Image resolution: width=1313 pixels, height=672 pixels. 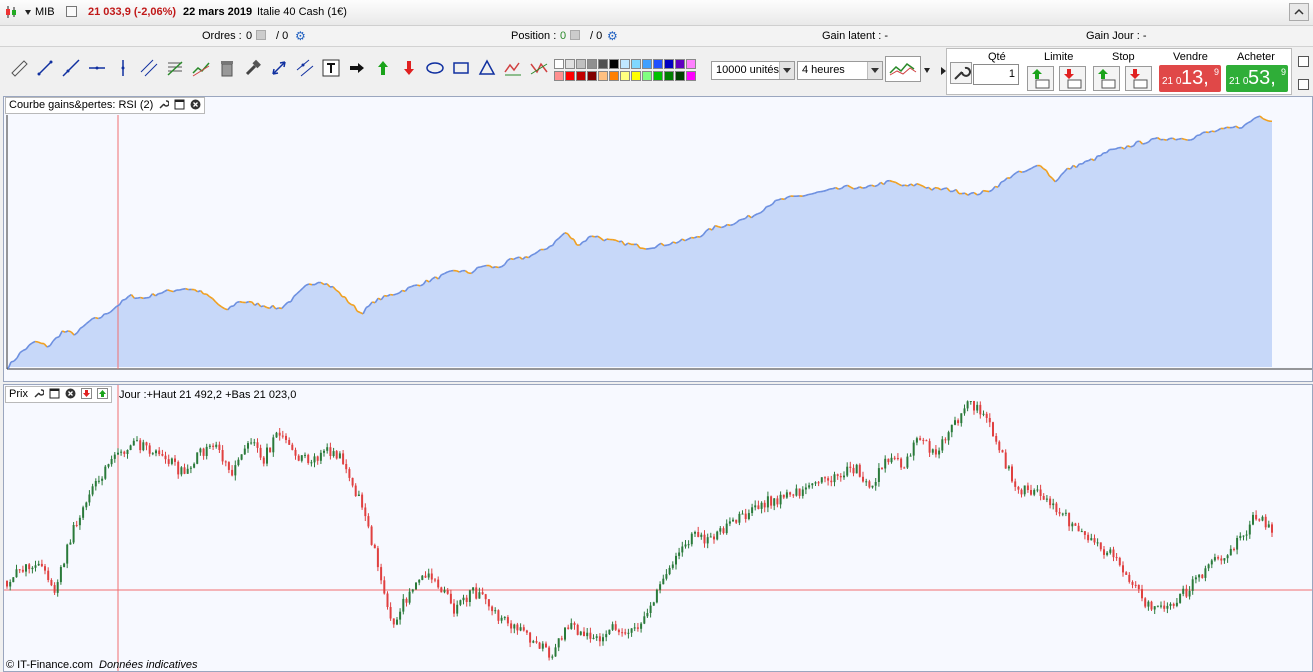 I want to click on arrow-up-tool-button, so click(x=383, y=68).